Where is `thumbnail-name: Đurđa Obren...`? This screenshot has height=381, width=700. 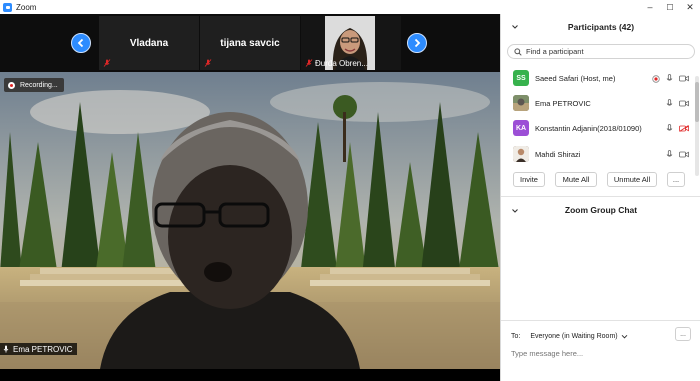 thumbnail-name: Đurđa Obren... is located at coordinates (341, 63).